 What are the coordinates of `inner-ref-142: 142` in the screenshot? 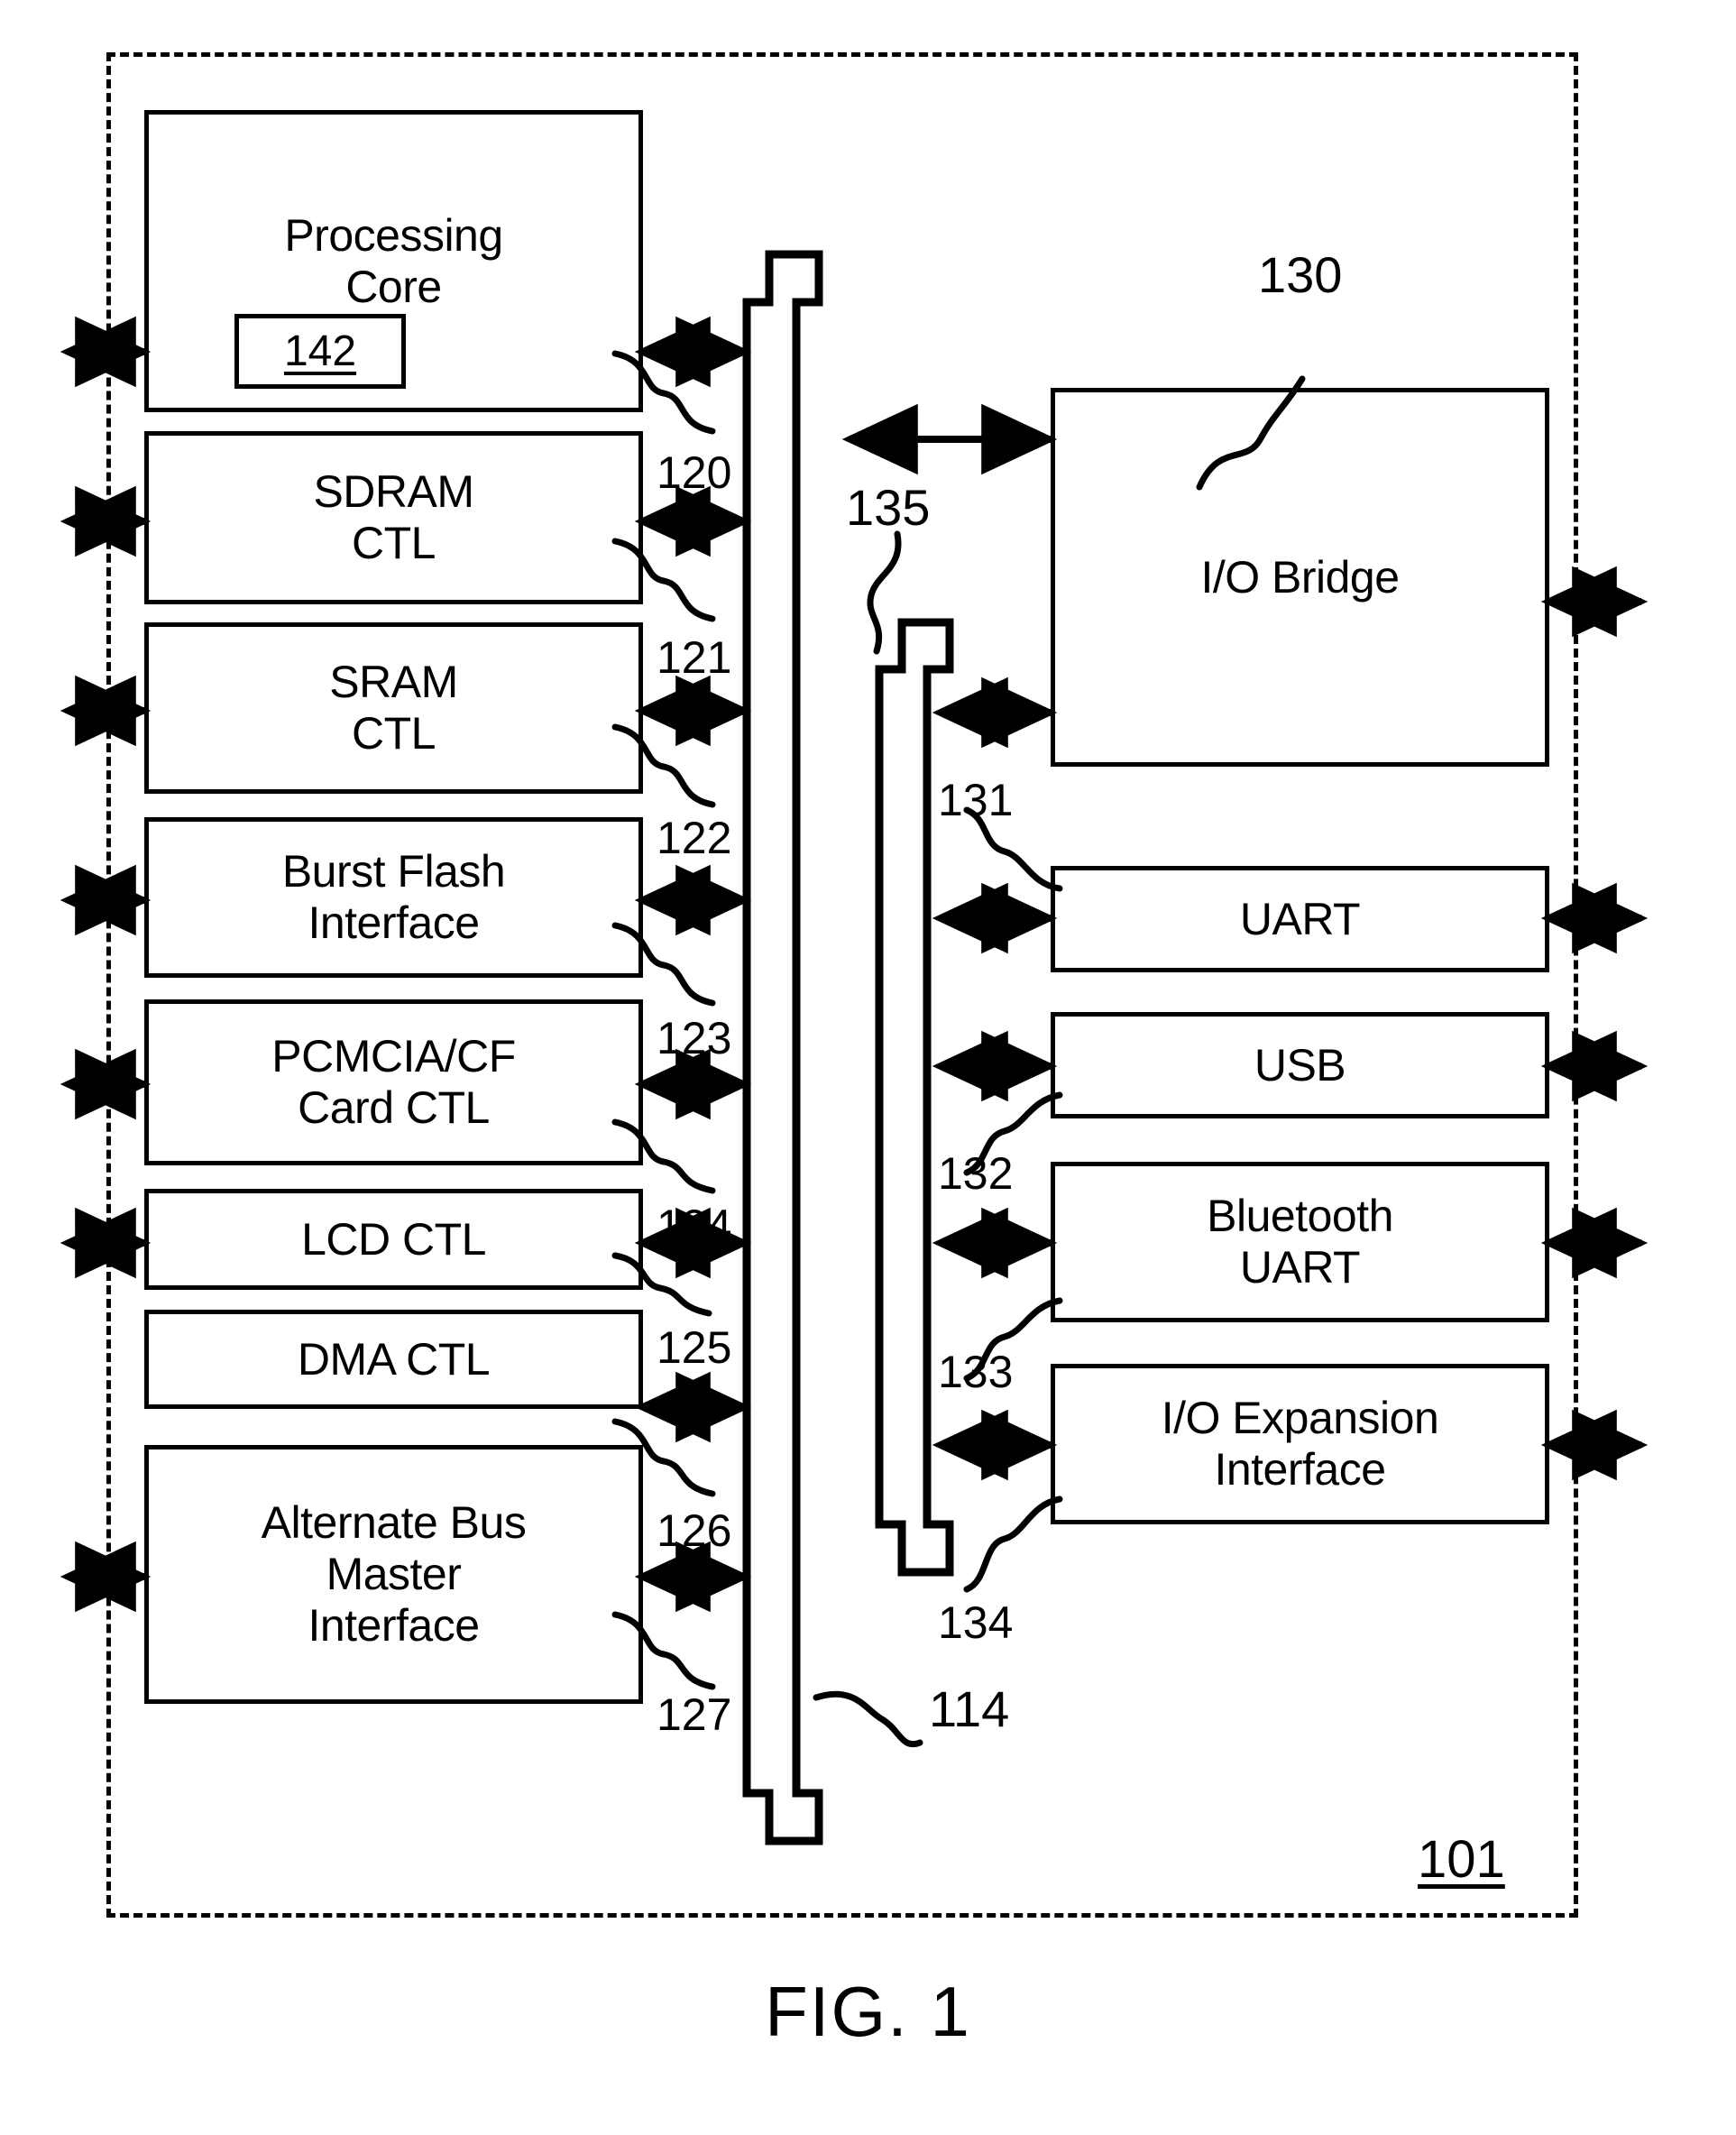 It's located at (320, 351).